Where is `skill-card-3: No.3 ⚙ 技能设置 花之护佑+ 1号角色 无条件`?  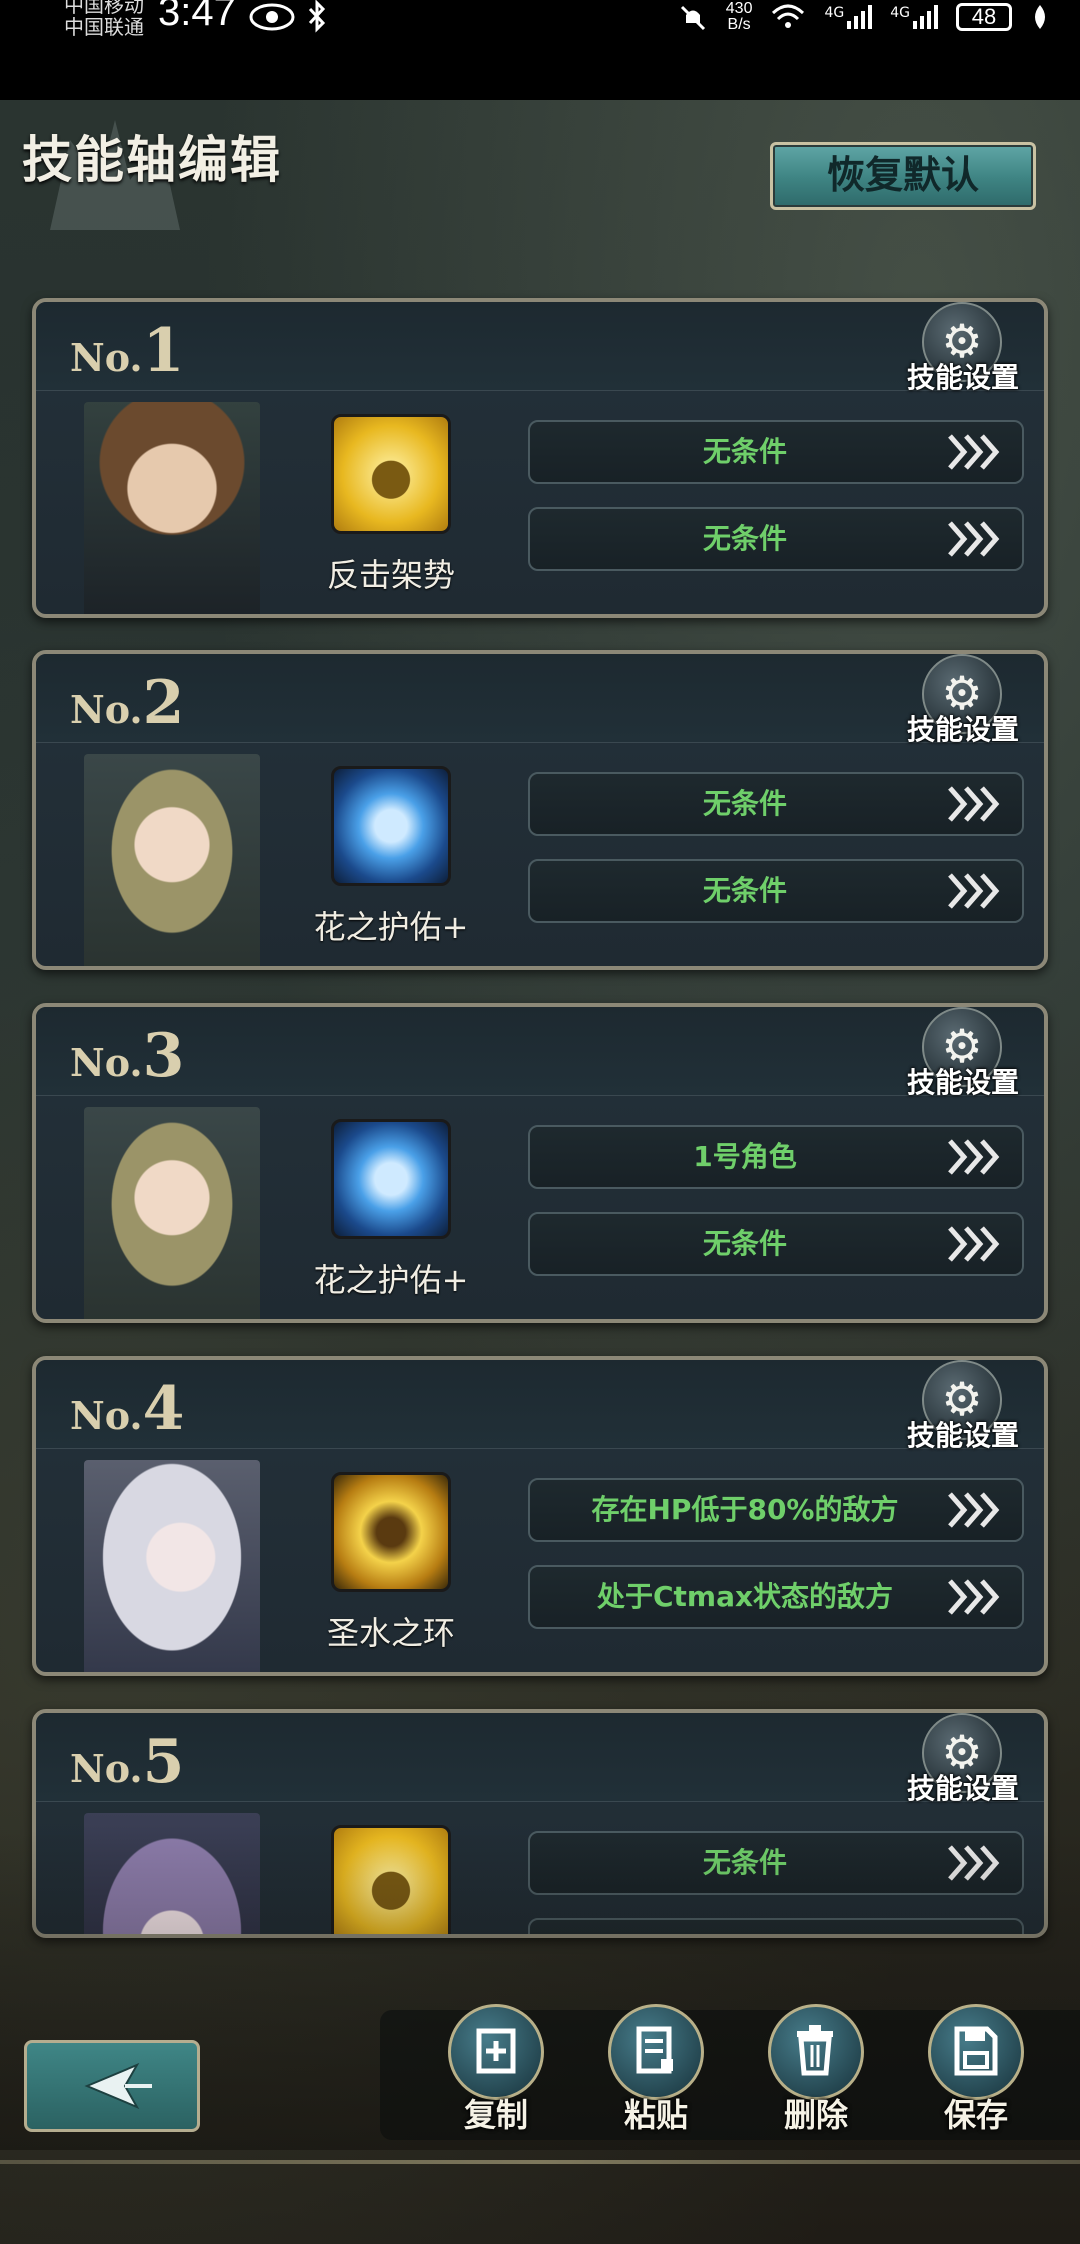 skill-card-3: No.3 ⚙ 技能设置 花之护佑+ 1号角色 无条件 is located at coordinates (540, 1163).